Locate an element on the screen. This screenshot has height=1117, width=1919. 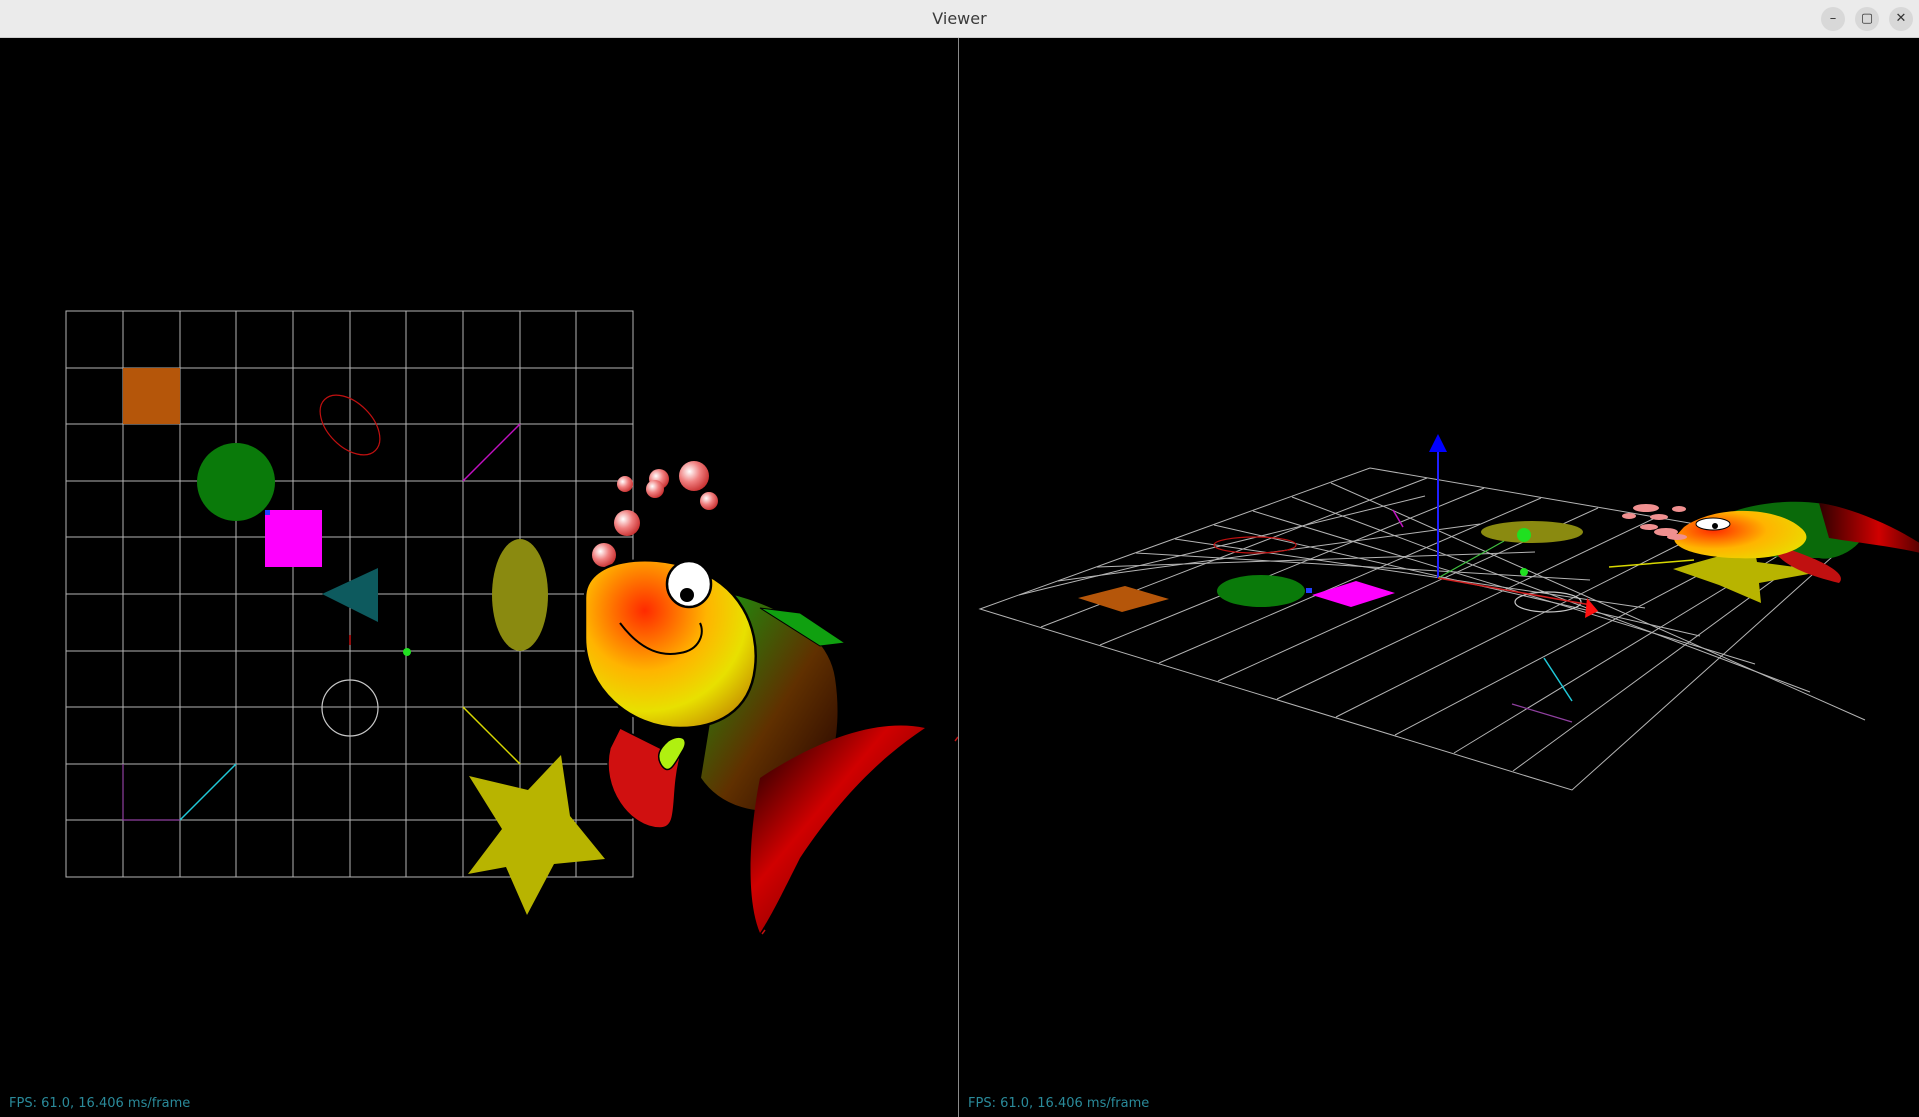
window-title: Viewer is located at coordinates (959, 18).